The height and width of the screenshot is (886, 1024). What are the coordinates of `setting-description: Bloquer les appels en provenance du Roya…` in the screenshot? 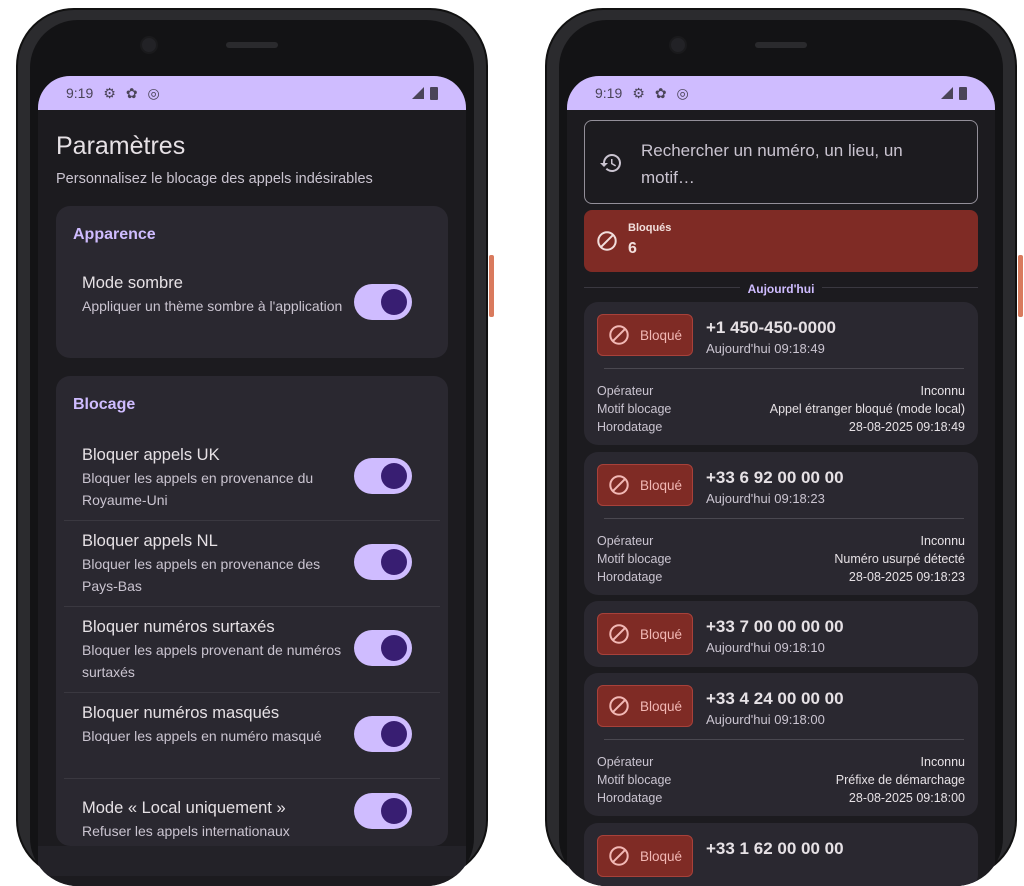 It's located at (198, 489).